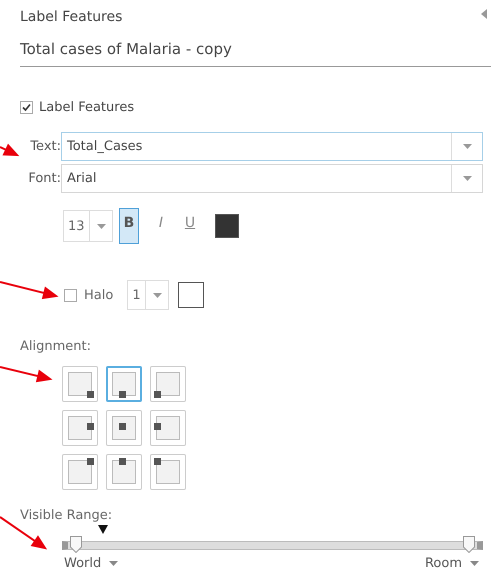 This screenshot has height=586, width=491. What do you see at coordinates (88, 226) in the screenshot?
I see `size-dropdown: 13` at bounding box center [88, 226].